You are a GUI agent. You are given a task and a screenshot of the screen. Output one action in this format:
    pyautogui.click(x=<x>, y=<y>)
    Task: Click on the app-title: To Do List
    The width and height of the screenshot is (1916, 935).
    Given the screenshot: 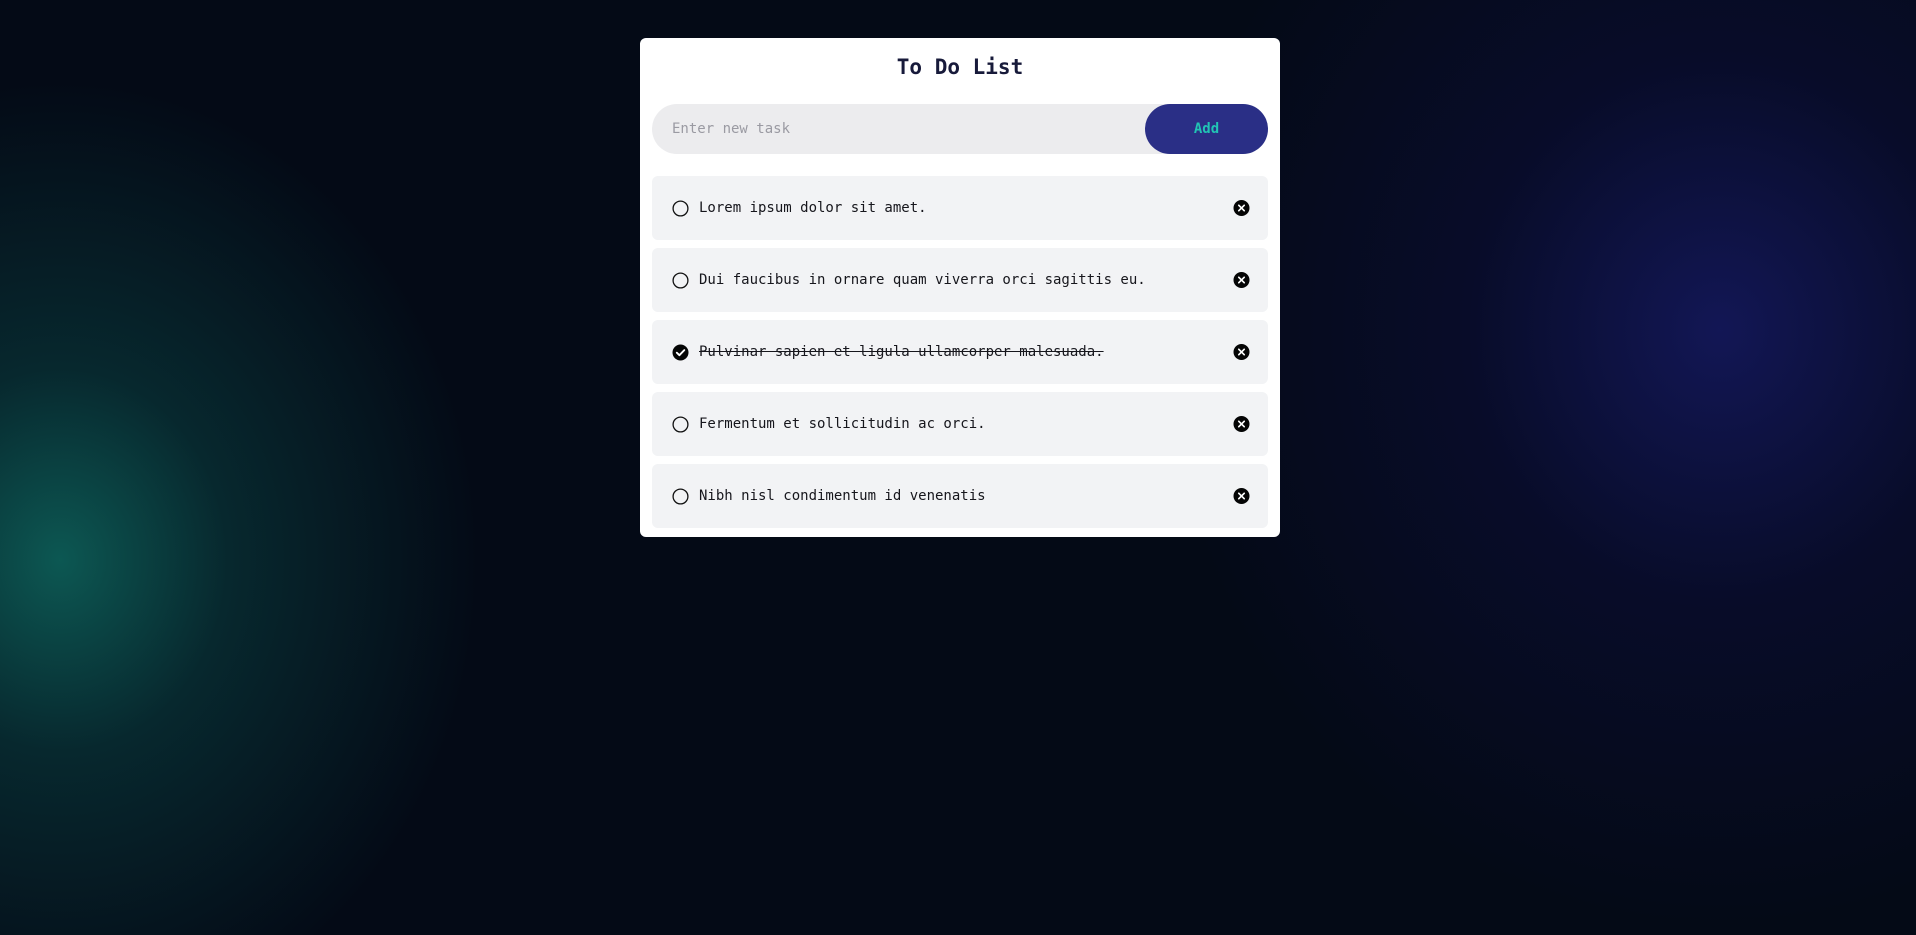 What is the action you would take?
    pyautogui.click(x=960, y=67)
    